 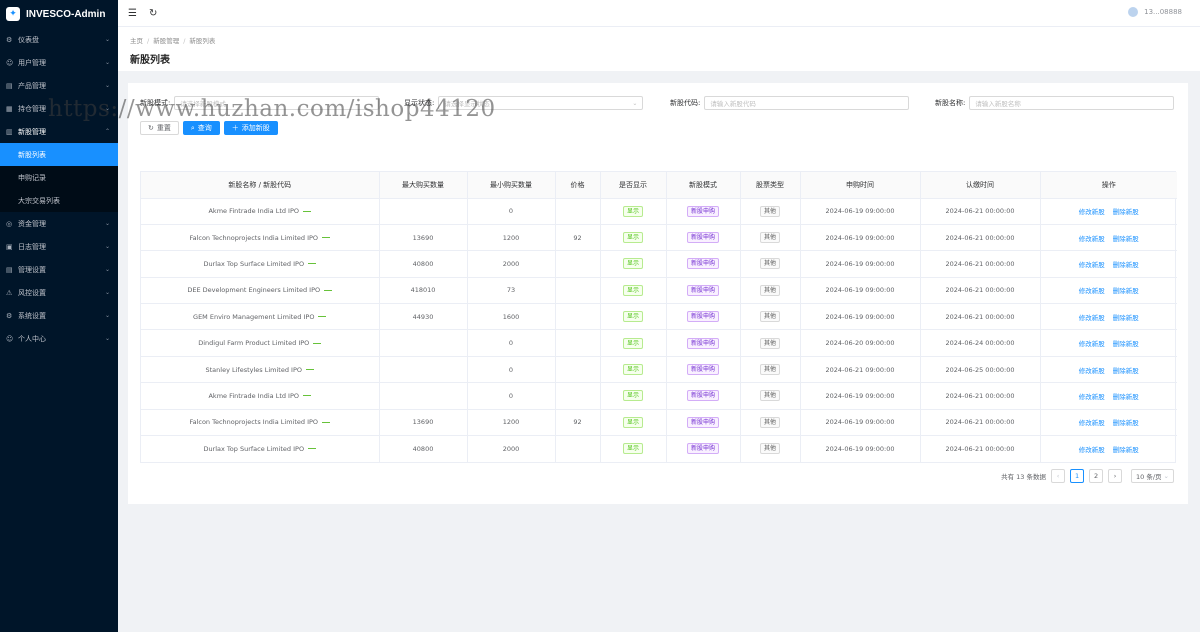 What do you see at coordinates (578, 448) in the screenshot?
I see `price` at bounding box center [578, 448].